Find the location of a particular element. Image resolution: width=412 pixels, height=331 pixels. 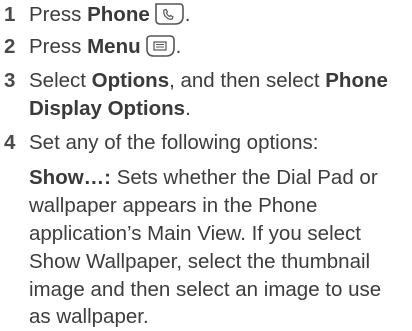

step-text: Set any of the following options: is located at coordinates (174, 142).